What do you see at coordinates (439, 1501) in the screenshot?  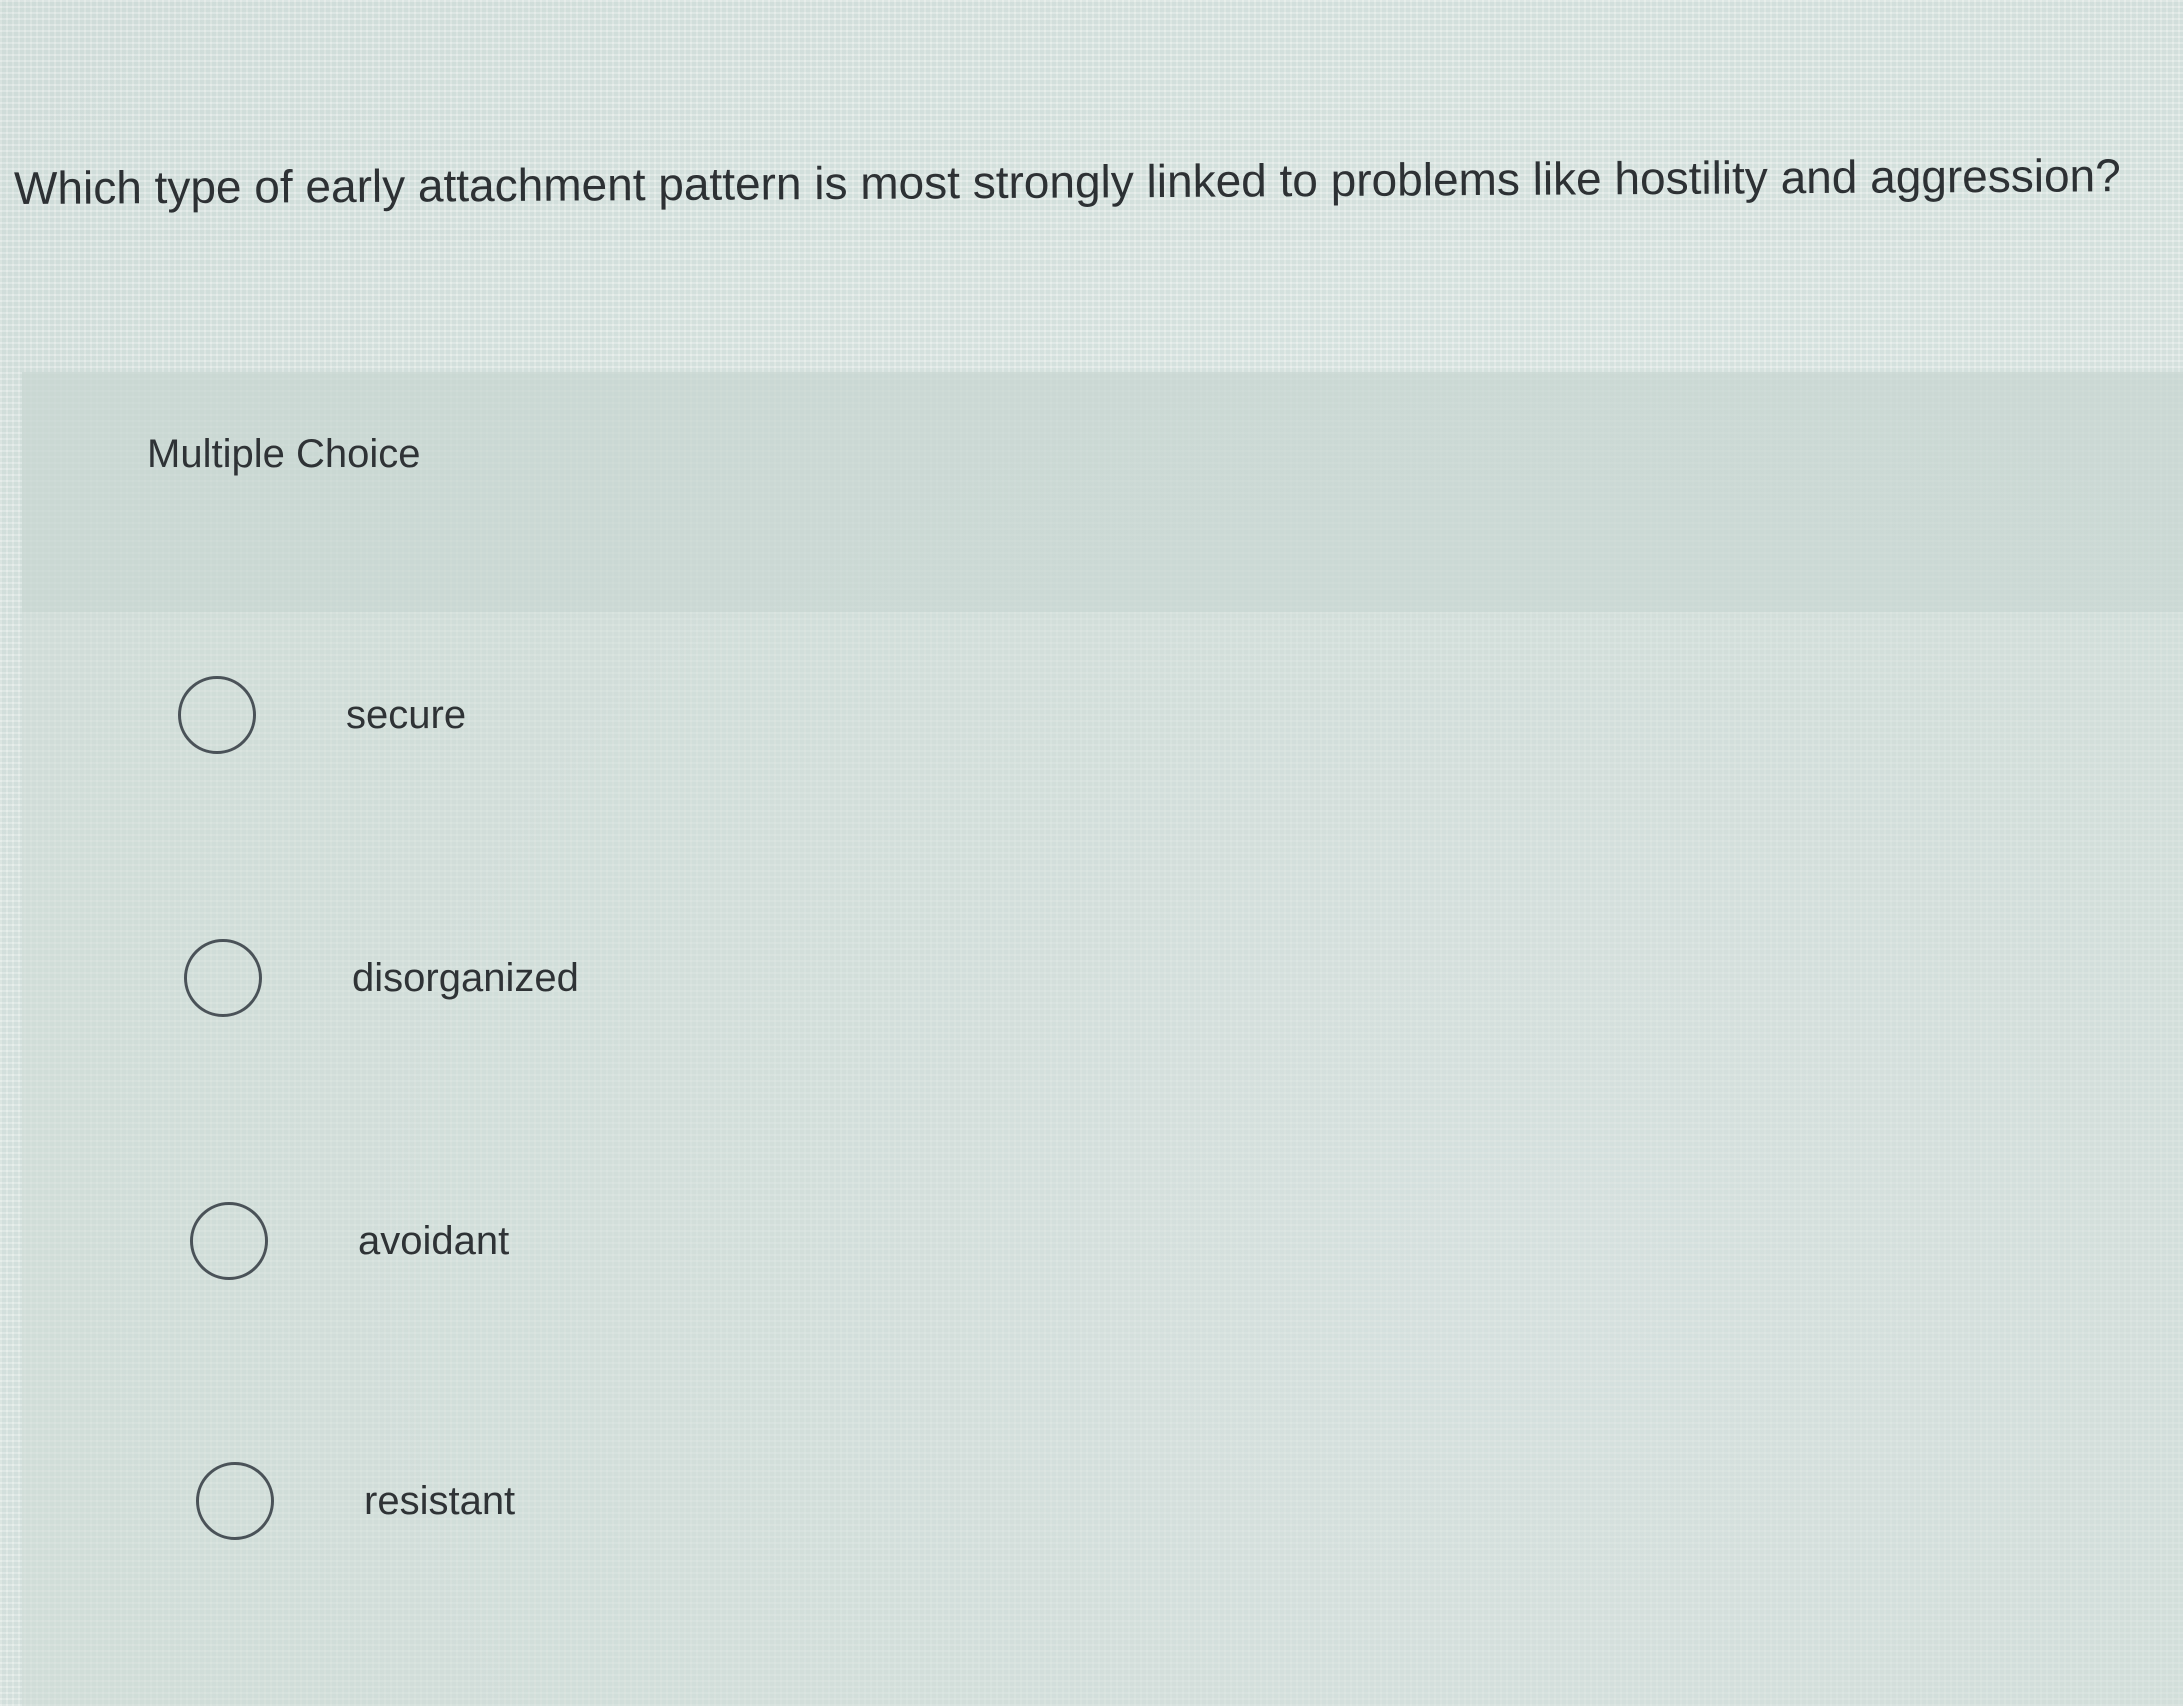 I see `answer-option-label: resistant` at bounding box center [439, 1501].